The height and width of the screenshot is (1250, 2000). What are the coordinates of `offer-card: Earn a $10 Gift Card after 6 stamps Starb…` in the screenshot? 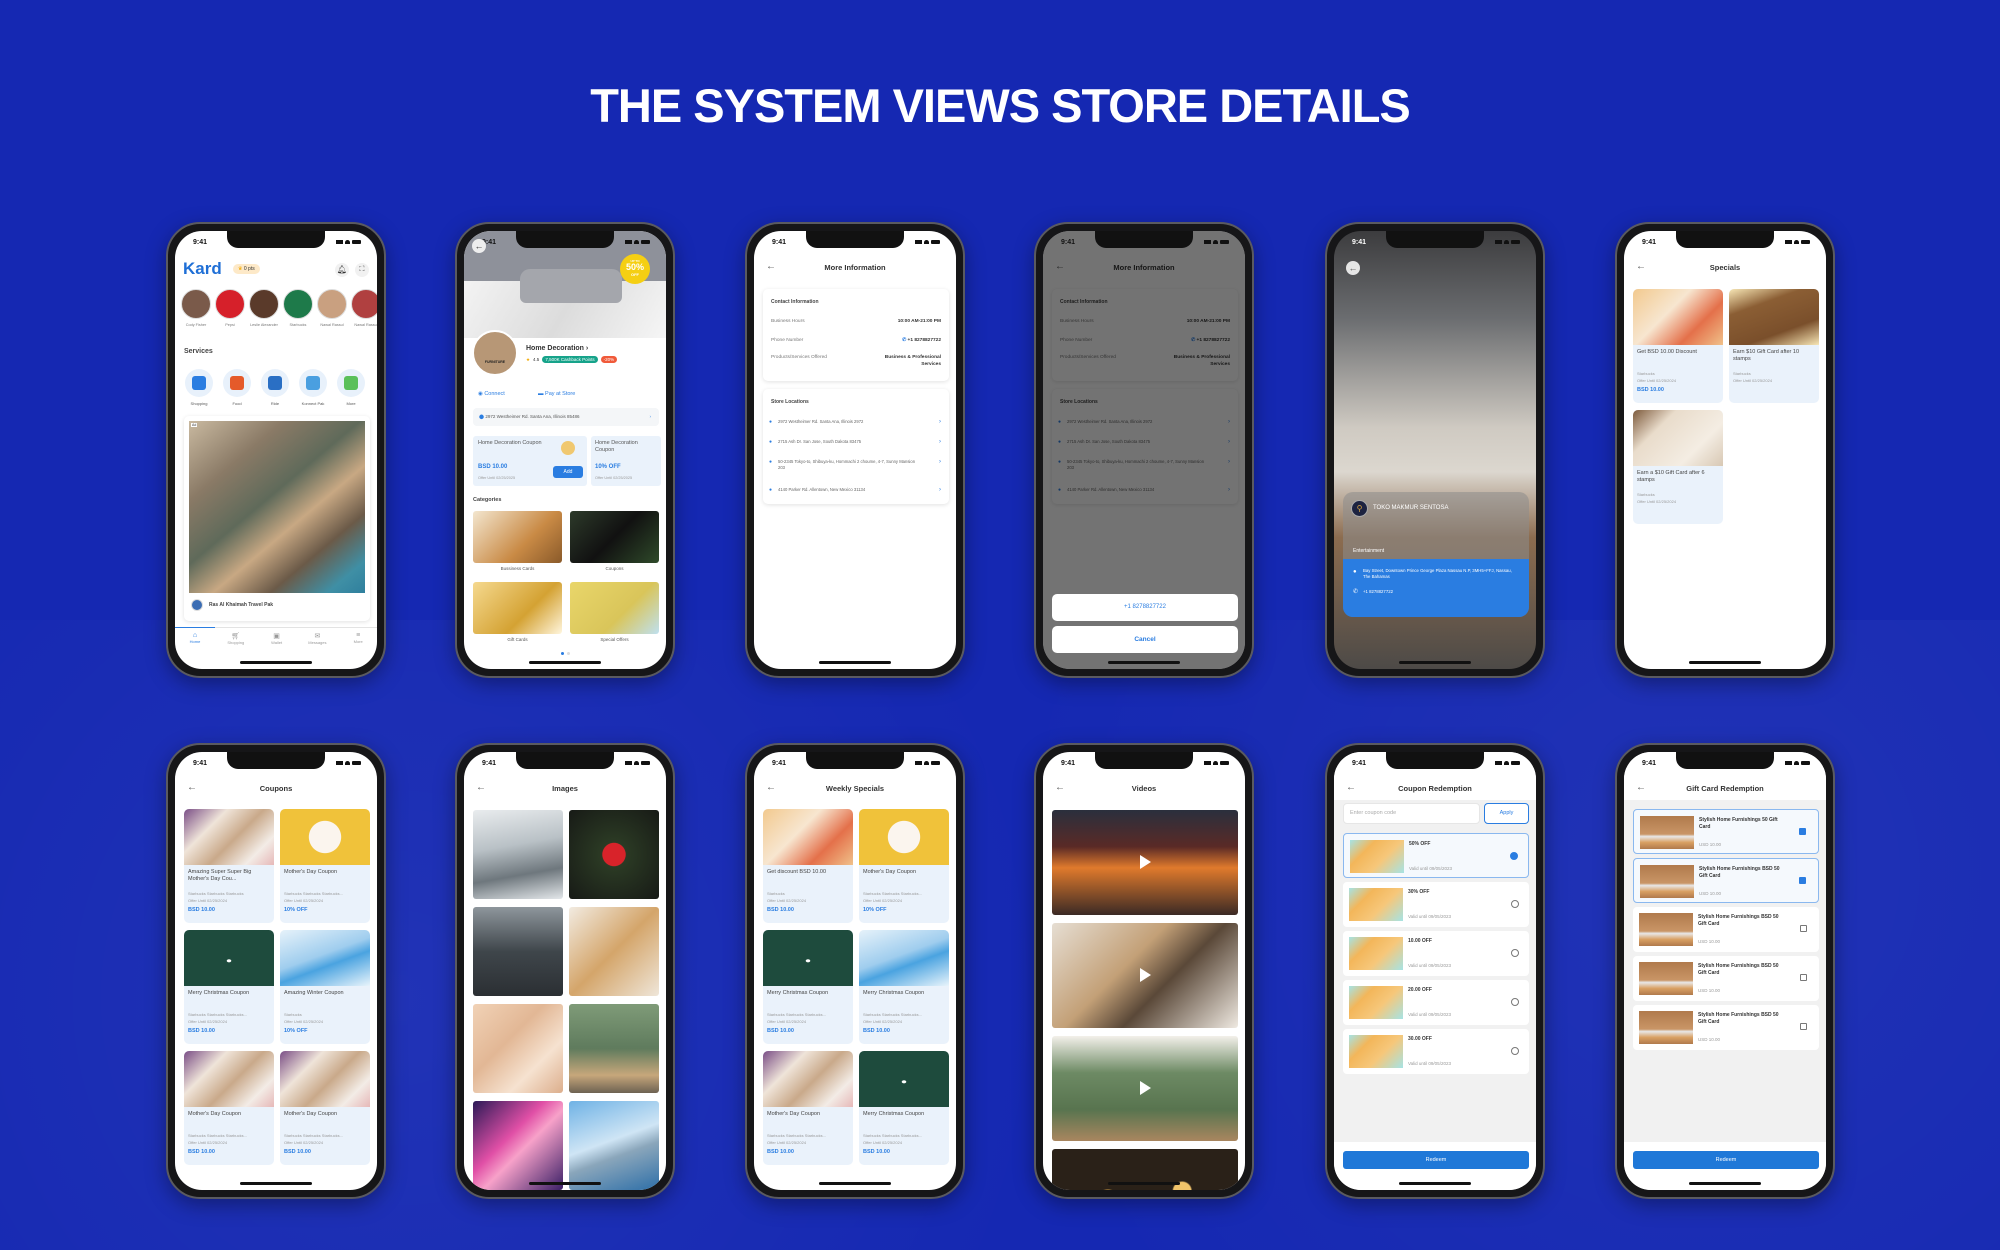 It's located at (1678, 467).